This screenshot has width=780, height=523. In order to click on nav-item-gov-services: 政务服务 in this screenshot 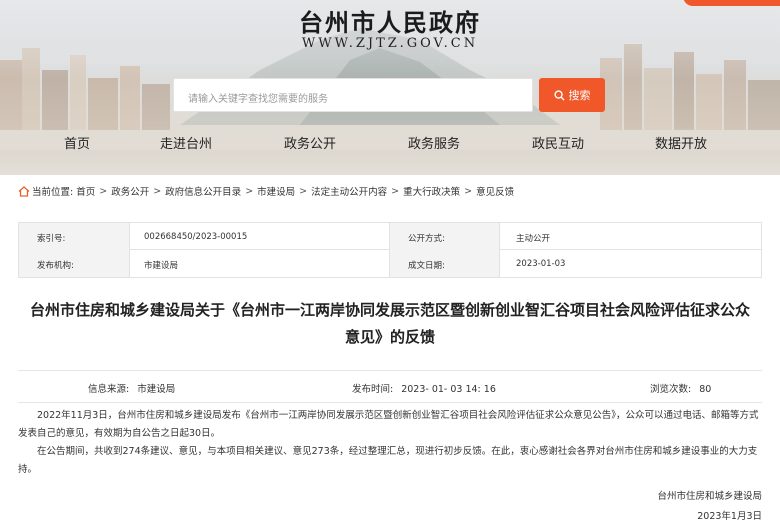, I will do `click(434, 142)`.